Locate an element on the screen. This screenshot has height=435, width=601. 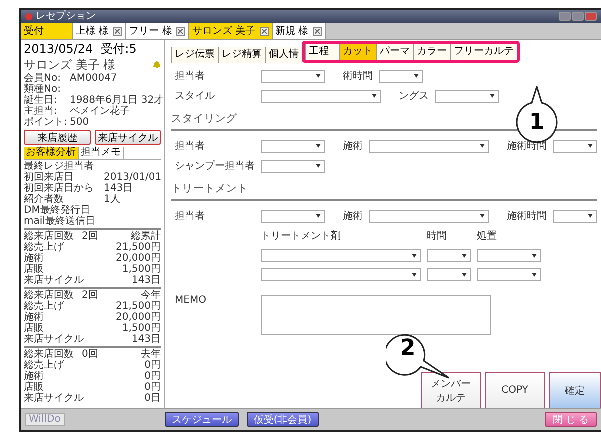
tab: 個人情 is located at coordinates (283, 55).